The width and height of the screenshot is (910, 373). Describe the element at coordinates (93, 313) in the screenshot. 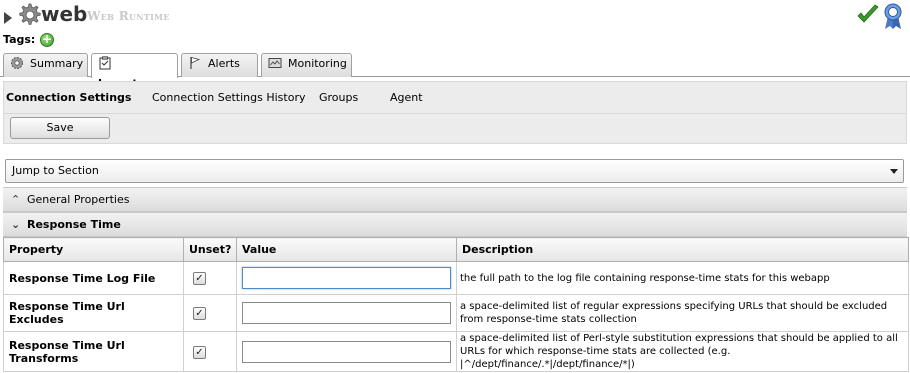

I see `property-name: Response Time Url Excludes` at that location.